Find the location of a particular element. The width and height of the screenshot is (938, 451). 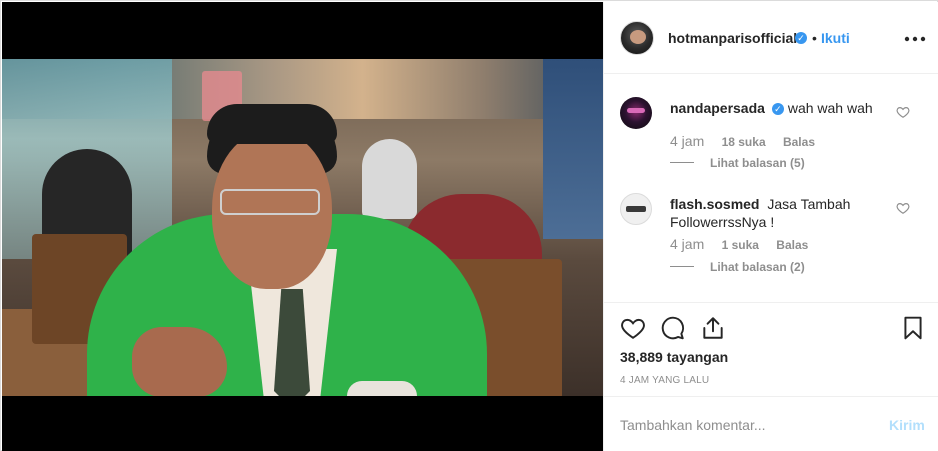

comment-username: flash.sosmed is located at coordinates (714, 204).